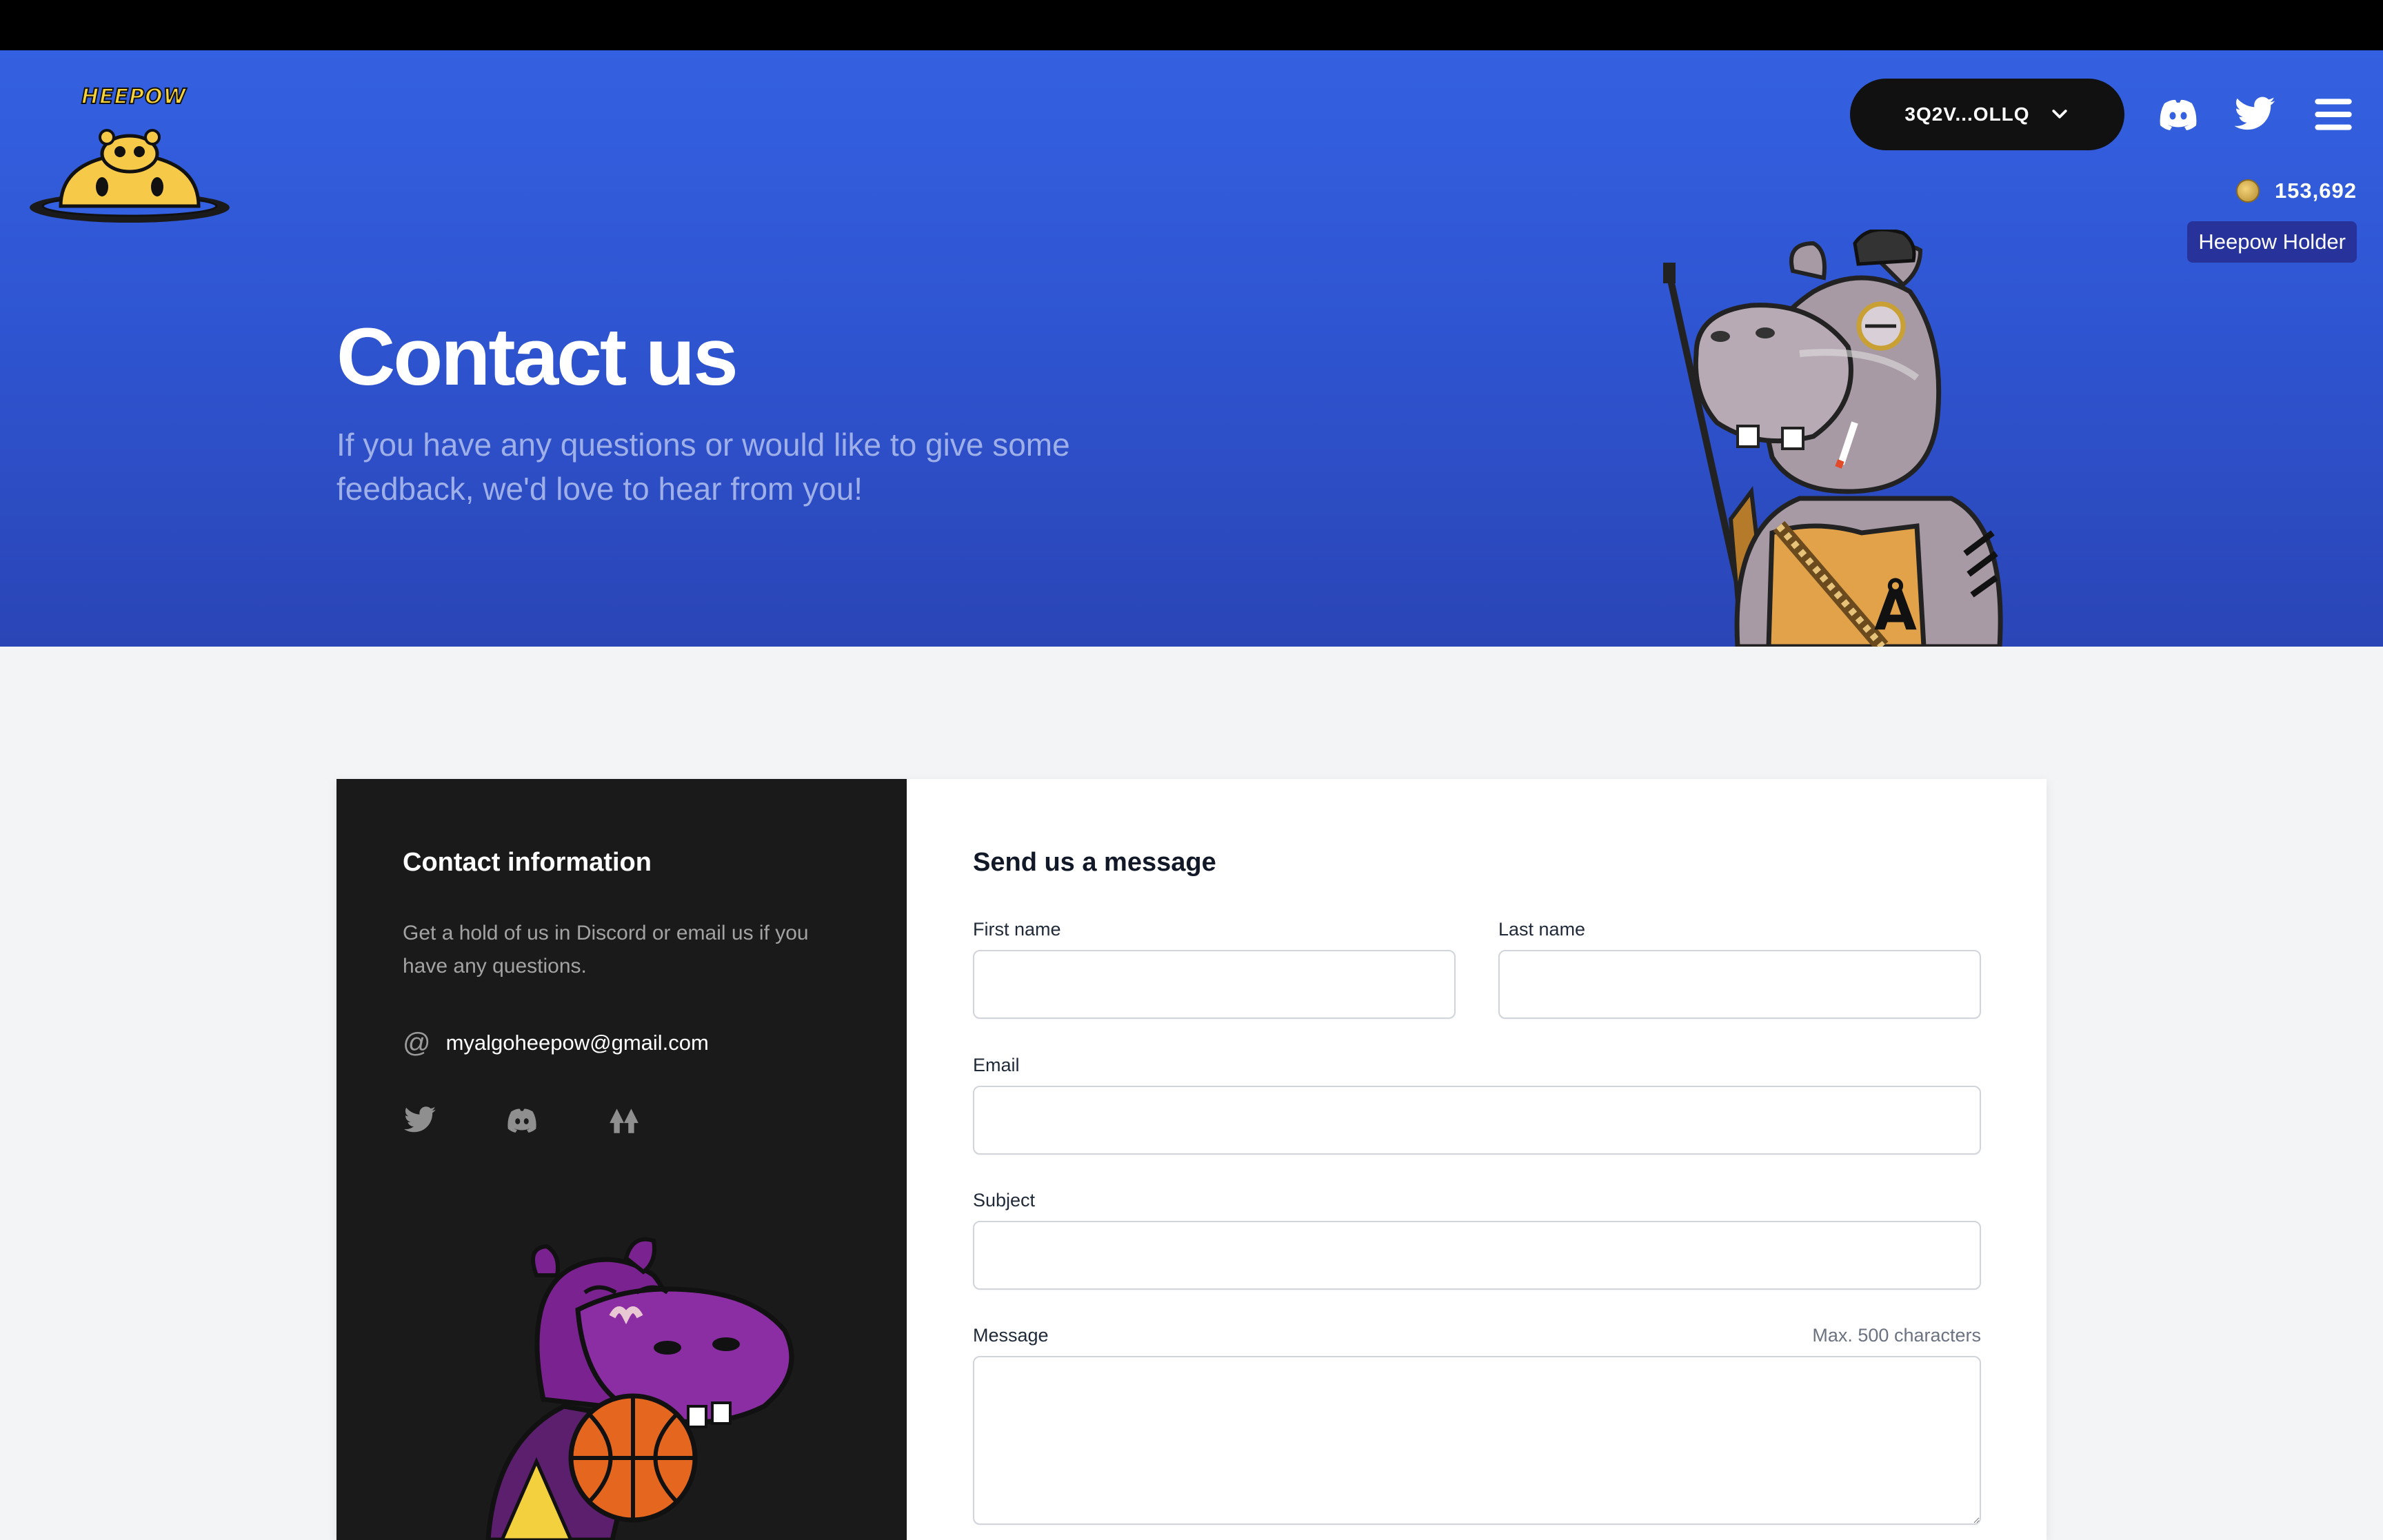 The image size is (2383, 1540). Describe the element at coordinates (1477, 1441) in the screenshot. I see `message-textarea` at that location.